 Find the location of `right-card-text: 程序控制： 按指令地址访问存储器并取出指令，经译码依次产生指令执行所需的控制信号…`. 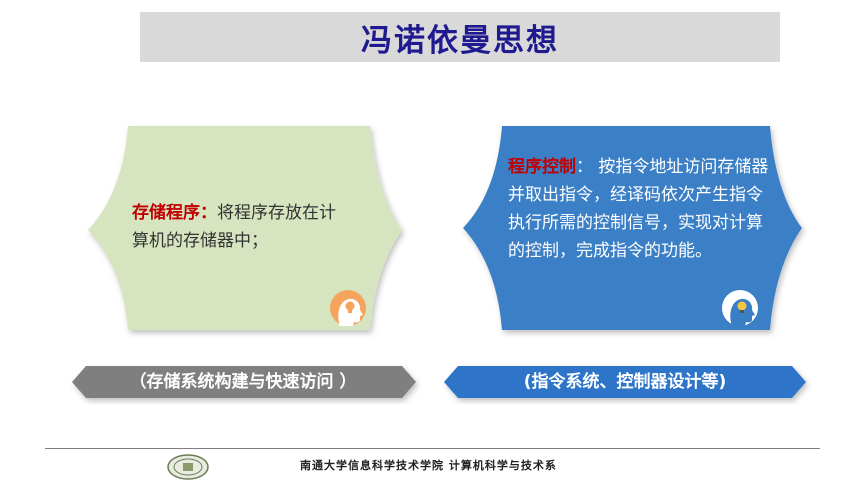

right-card-text: 程序控制： 按指令地址访问存储器并取出指令，经译码依次产生指令执行所需的控制信号… is located at coordinates (643, 209).